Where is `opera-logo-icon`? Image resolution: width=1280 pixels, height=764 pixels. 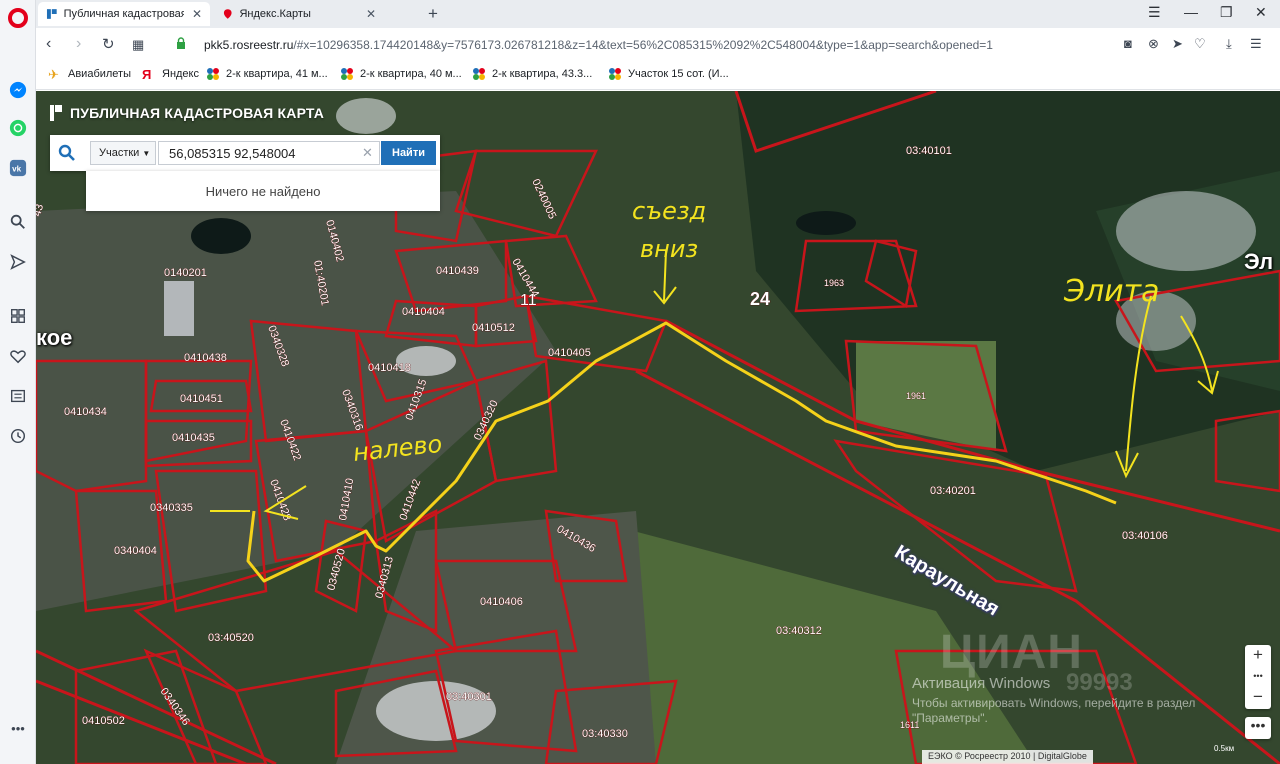
opera-logo-icon is located at coordinates (18, 18).